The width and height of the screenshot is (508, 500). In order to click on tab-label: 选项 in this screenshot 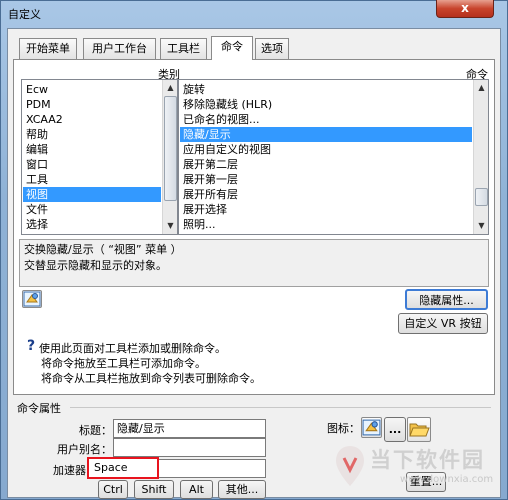, I will do `click(272, 48)`.